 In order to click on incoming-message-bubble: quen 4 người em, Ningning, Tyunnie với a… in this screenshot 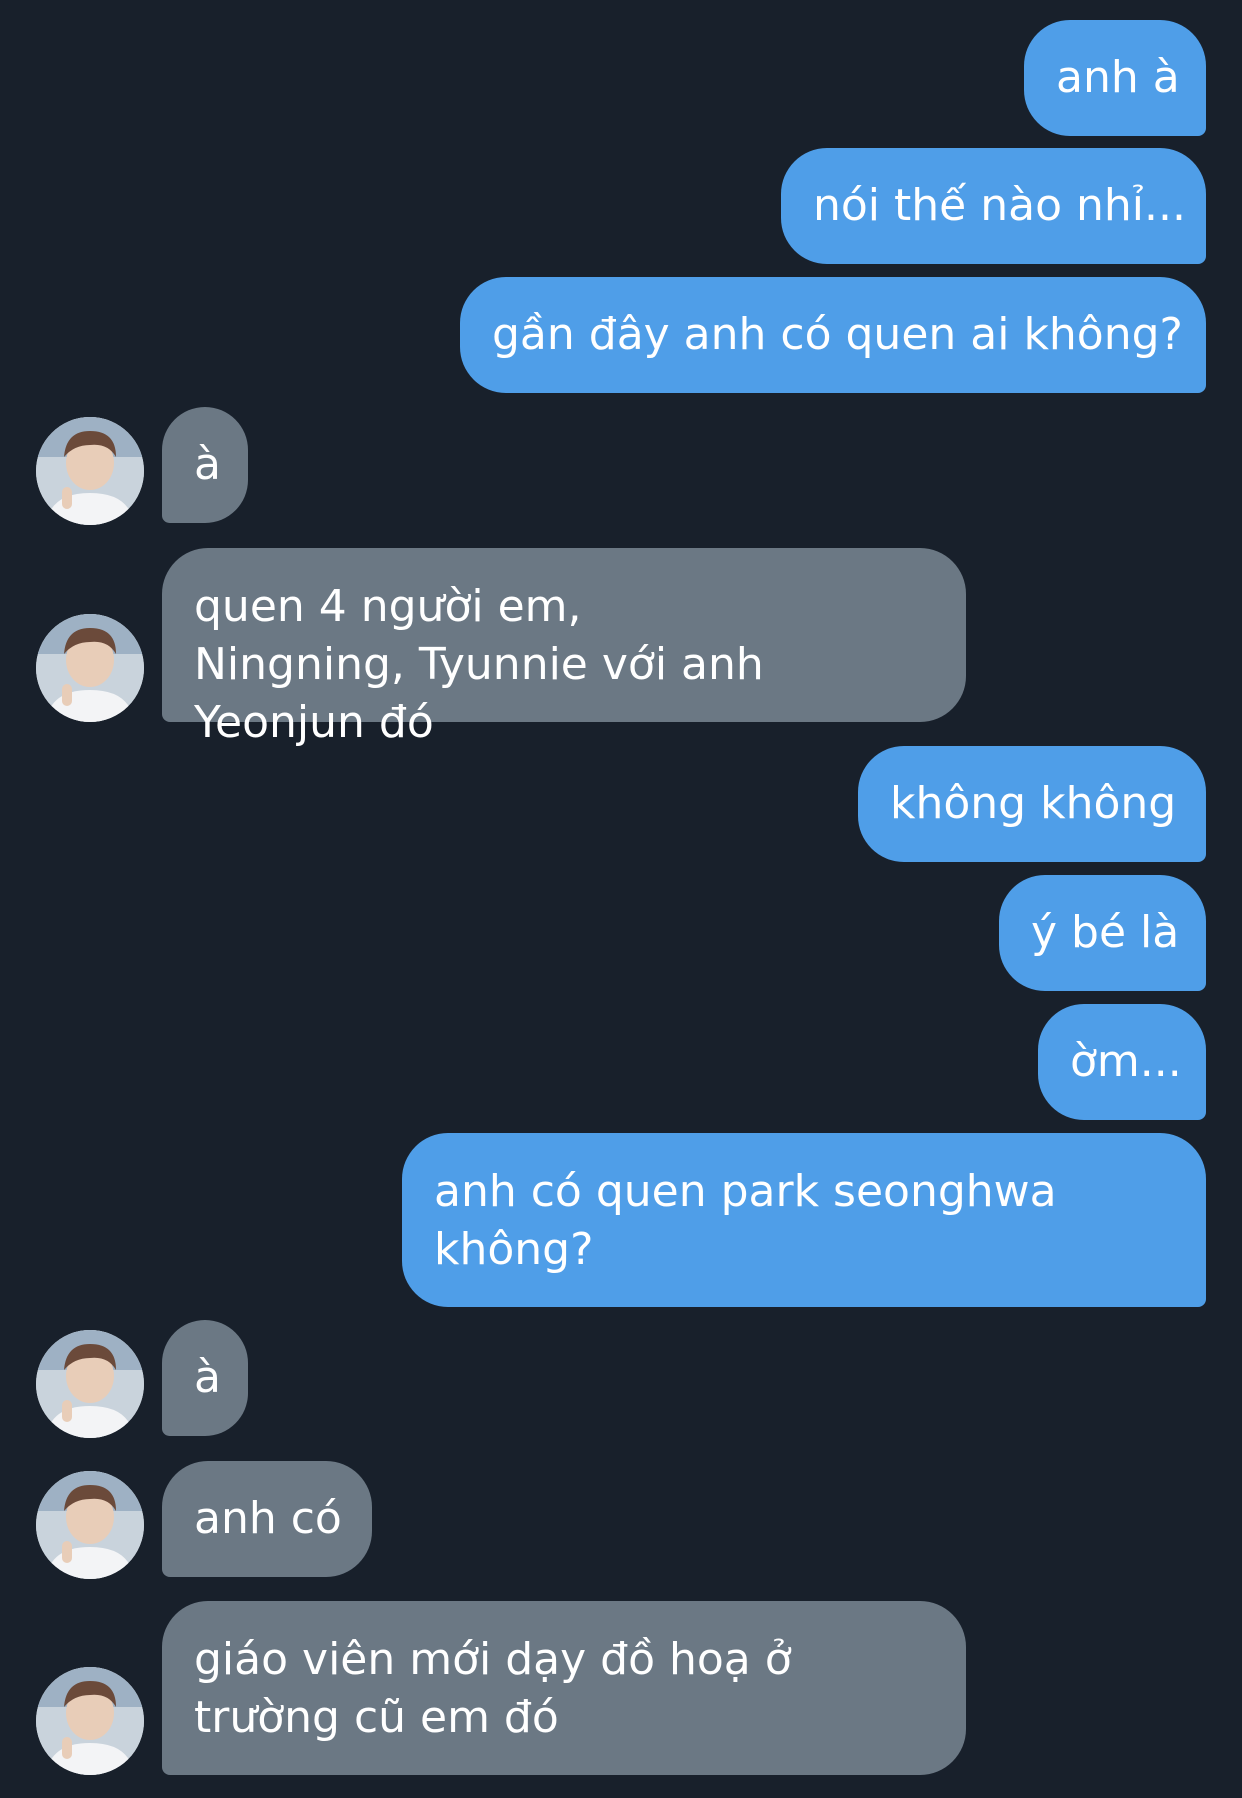, I will do `click(564, 648)`.